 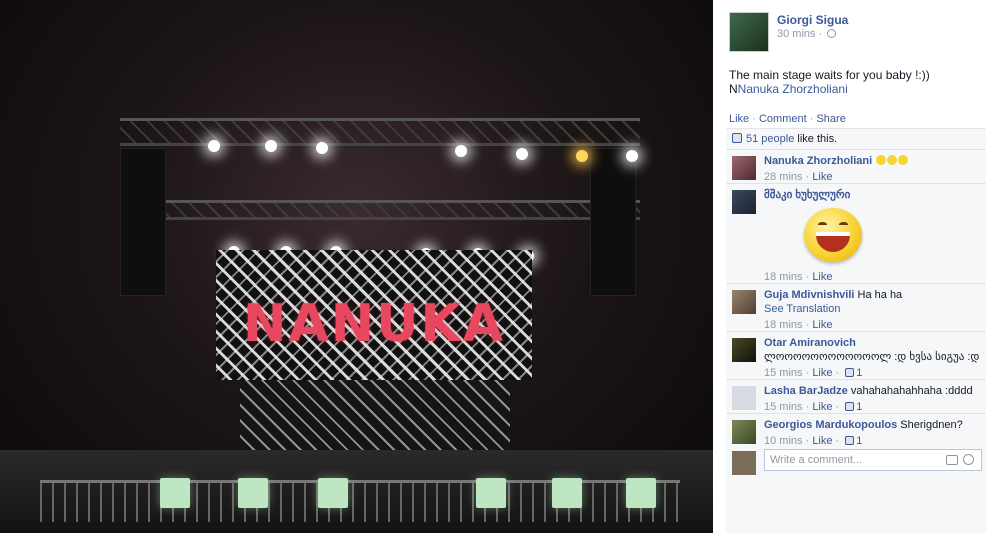 I want to click on author-name: Giorgi Sigua, so click(x=812, y=20).